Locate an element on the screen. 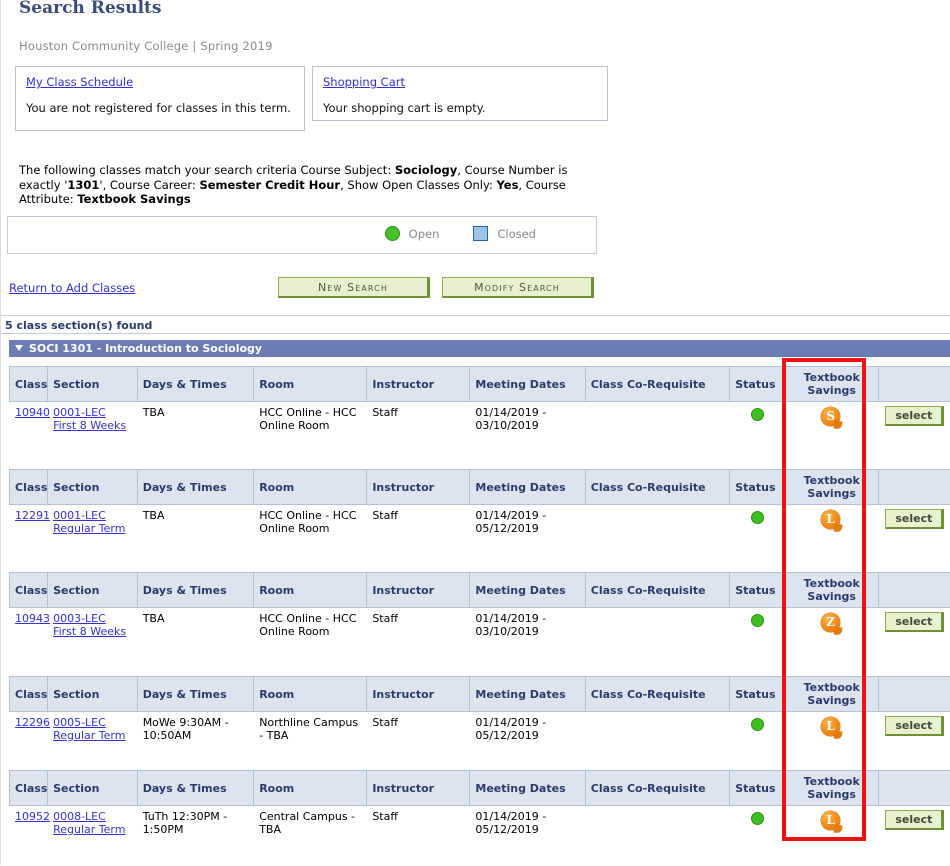 The width and height of the screenshot is (950, 866). my-class-schedule-link: My Class Schedule is located at coordinates (79, 82).